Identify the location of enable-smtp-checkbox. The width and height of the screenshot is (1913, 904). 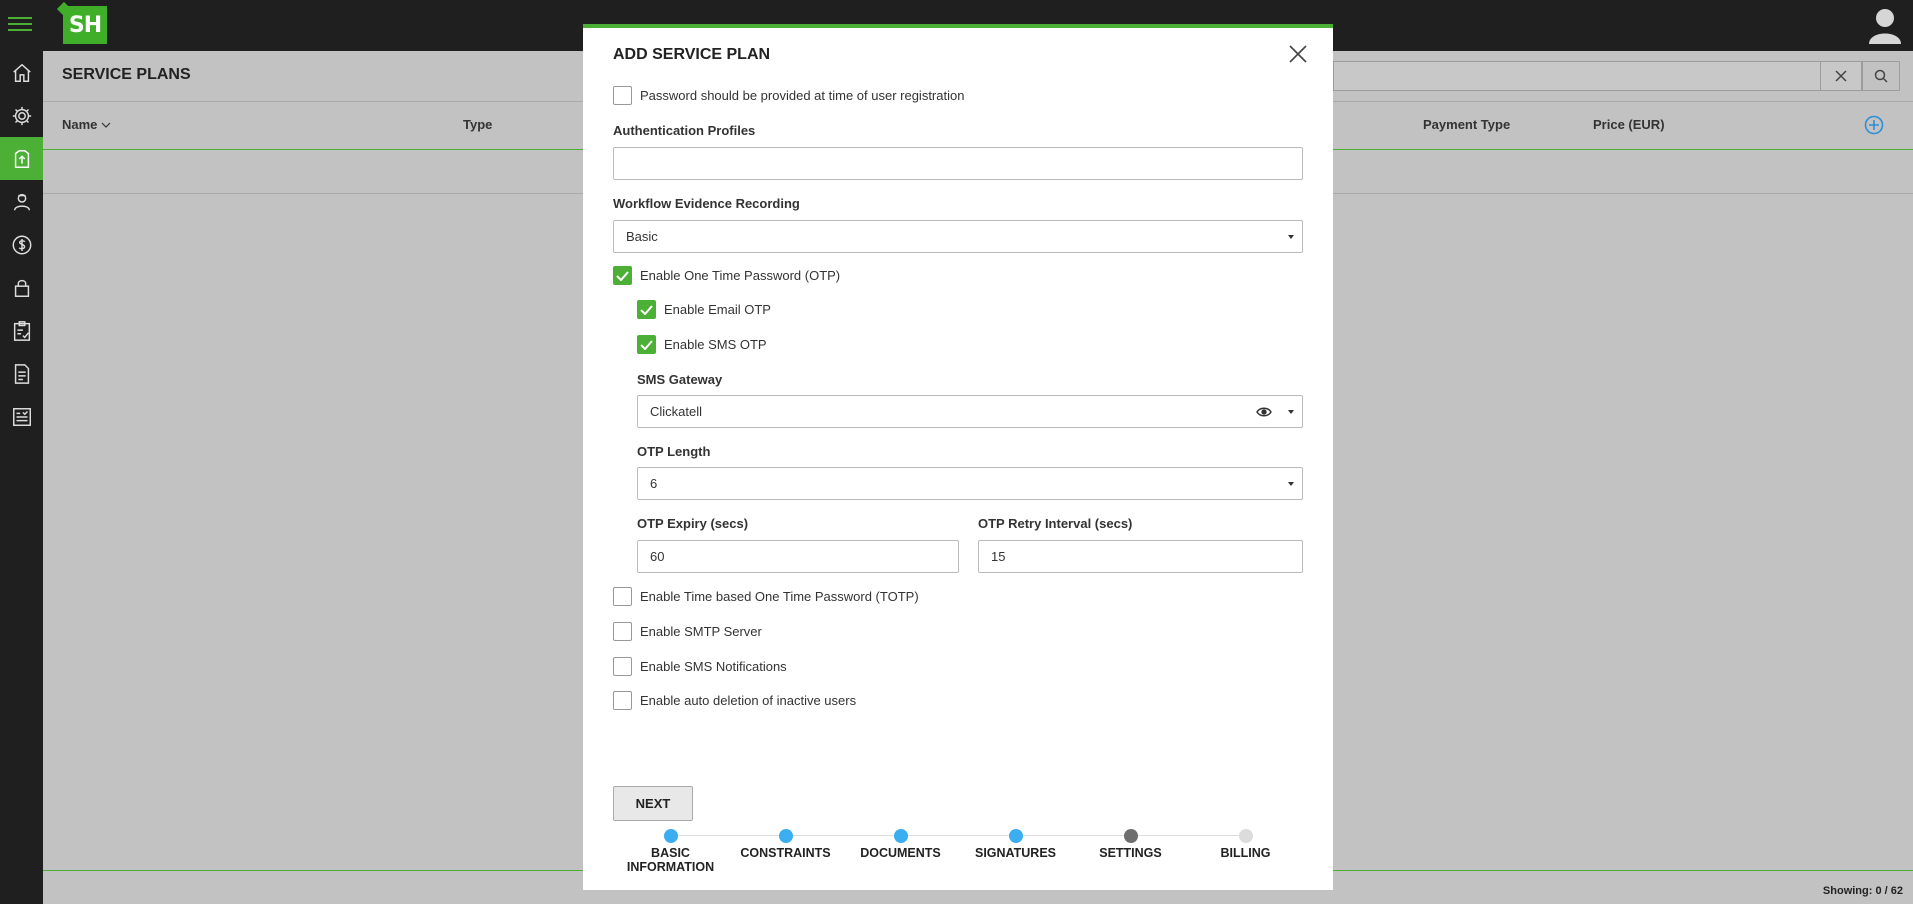
(622, 631).